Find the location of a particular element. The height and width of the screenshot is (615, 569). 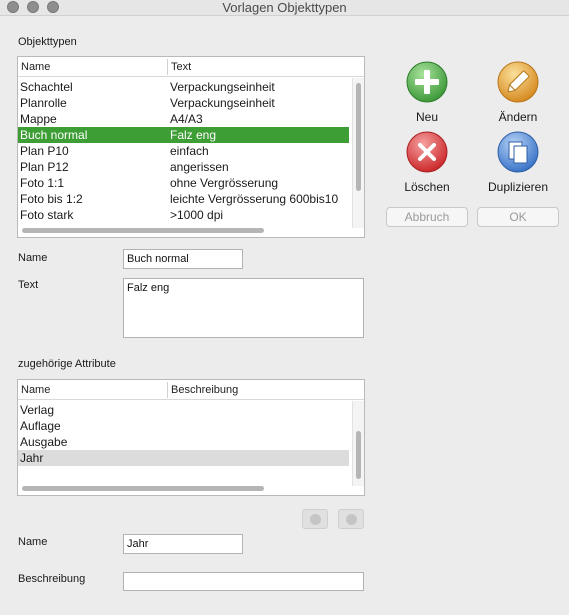

window-title: Vorlagen Objekttypen is located at coordinates (284, 7).